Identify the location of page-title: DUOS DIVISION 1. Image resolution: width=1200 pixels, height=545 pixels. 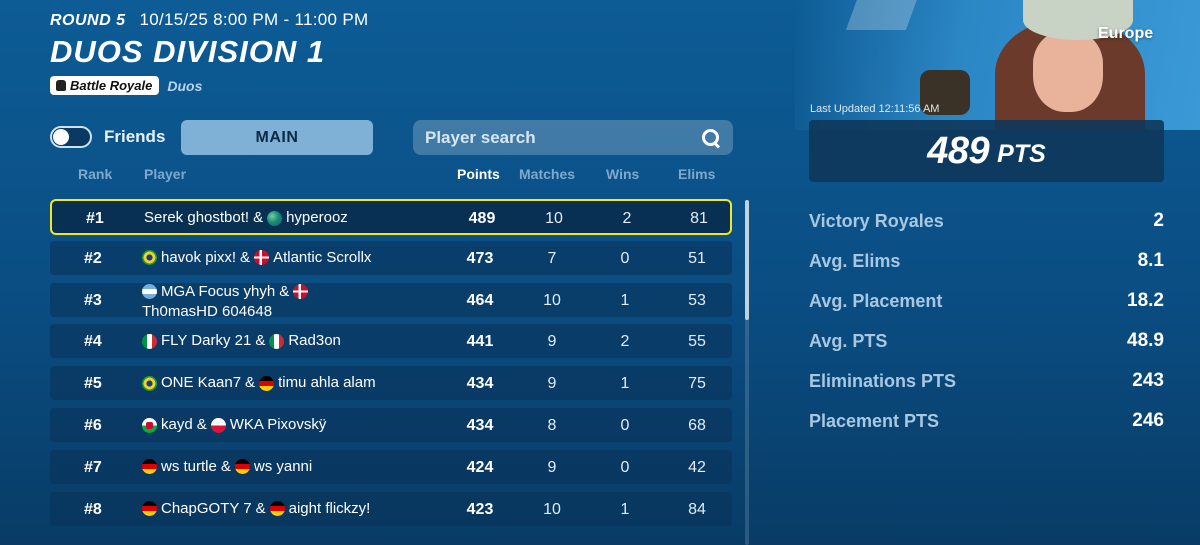
(188, 51).